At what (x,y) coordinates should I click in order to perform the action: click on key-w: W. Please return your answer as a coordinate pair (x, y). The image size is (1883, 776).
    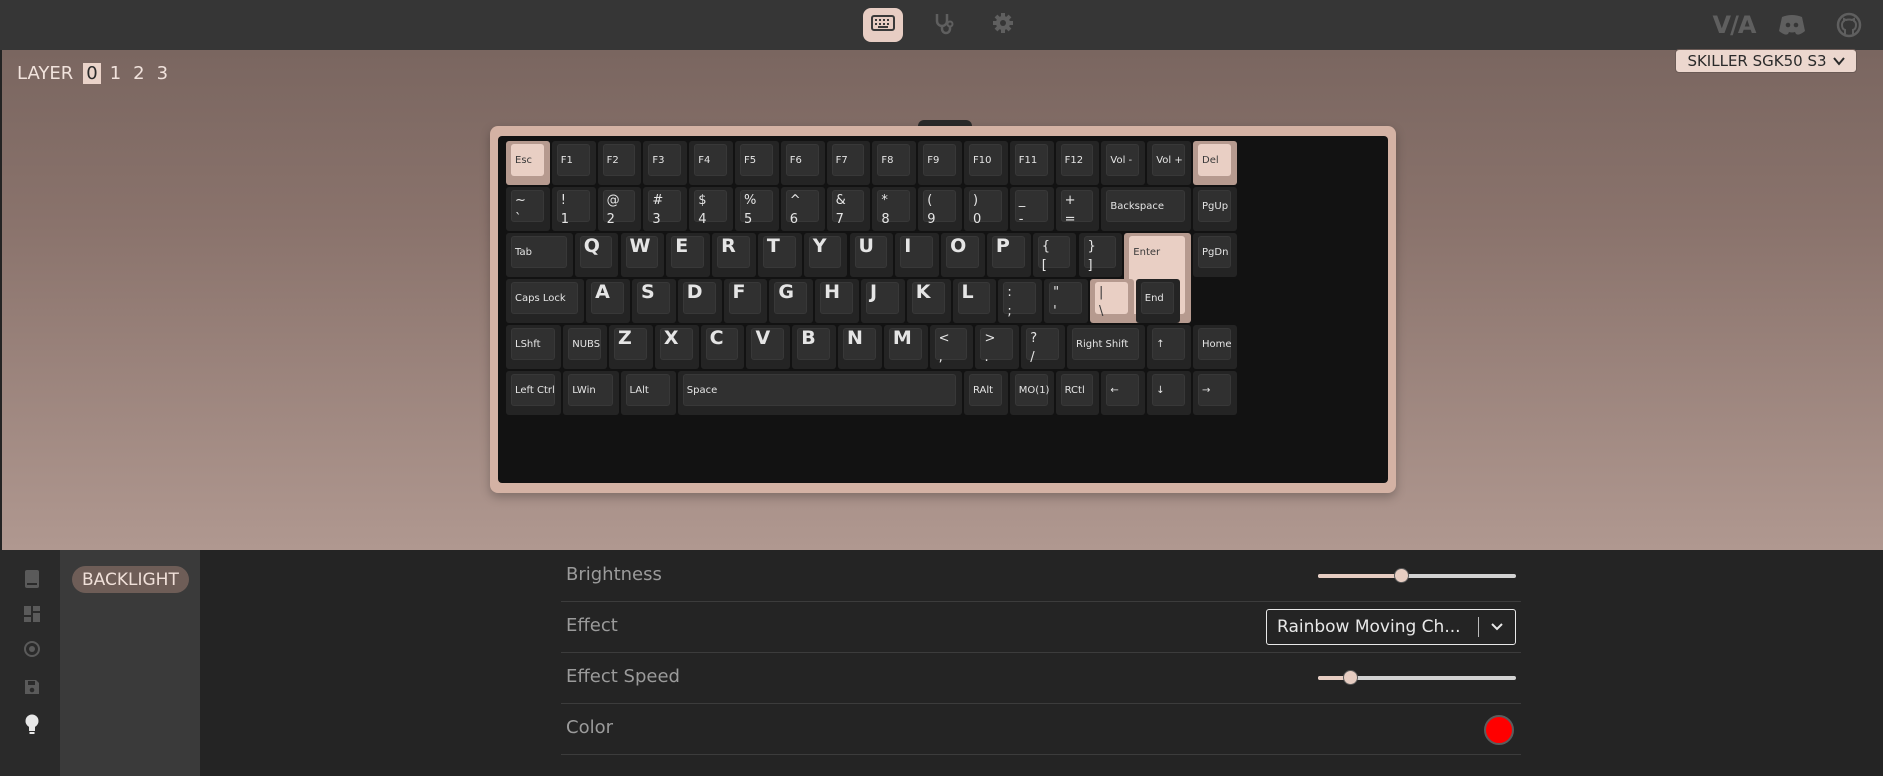
    Looking at the image, I should click on (642, 255).